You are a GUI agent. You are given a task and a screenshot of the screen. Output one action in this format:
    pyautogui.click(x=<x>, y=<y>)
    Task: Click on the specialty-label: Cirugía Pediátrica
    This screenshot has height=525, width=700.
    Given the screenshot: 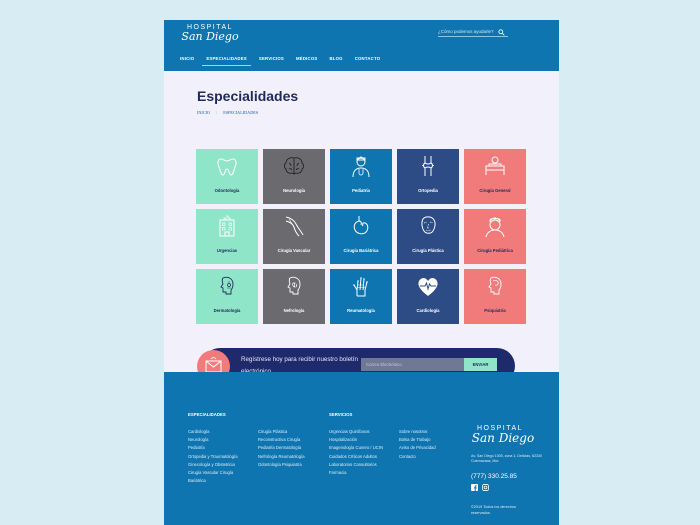 What is the action you would take?
    pyautogui.click(x=495, y=250)
    